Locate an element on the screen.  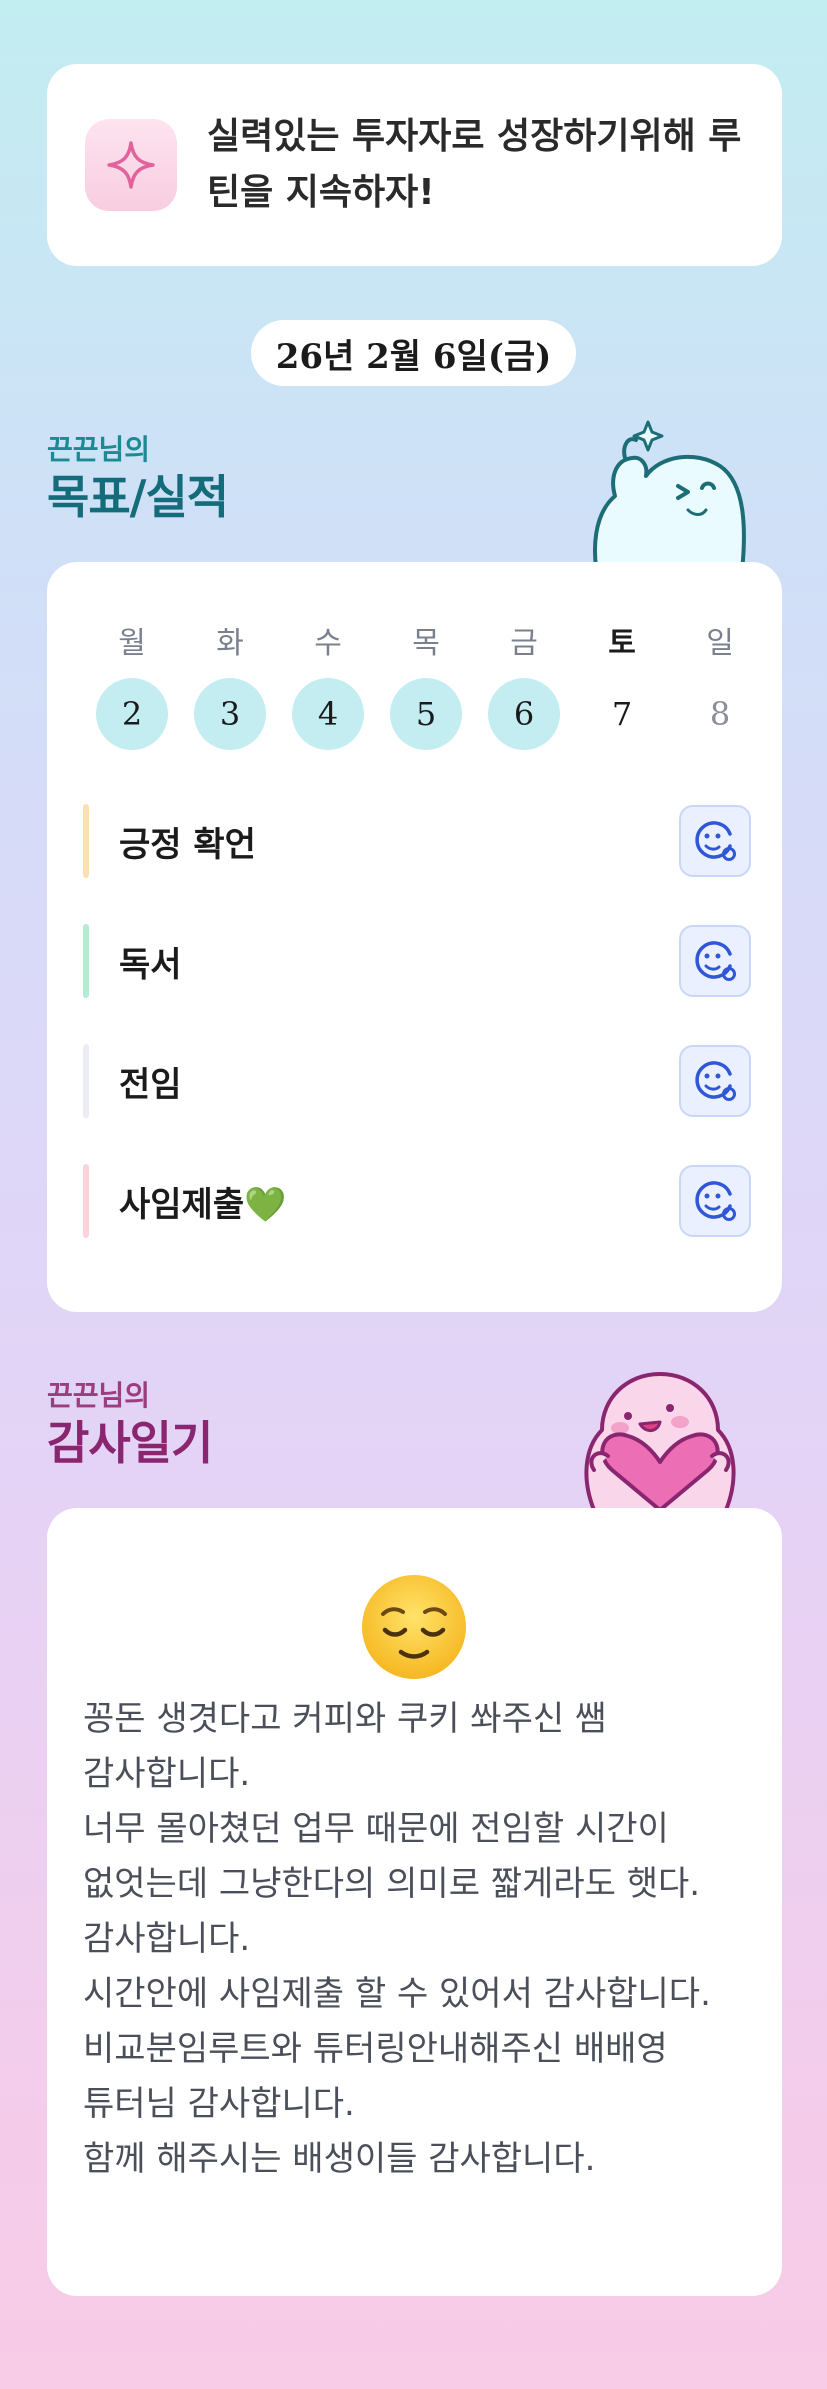
date-number: 6 is located at coordinates (524, 714).